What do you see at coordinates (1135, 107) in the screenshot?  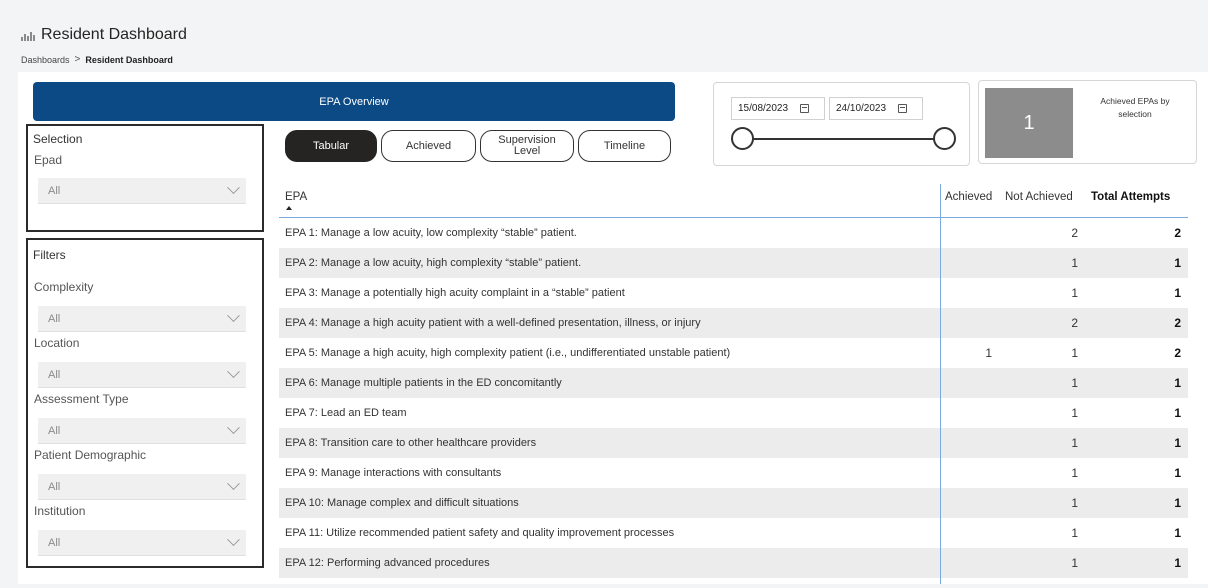 I see `kpi-label: Achieved EPAs by selection` at bounding box center [1135, 107].